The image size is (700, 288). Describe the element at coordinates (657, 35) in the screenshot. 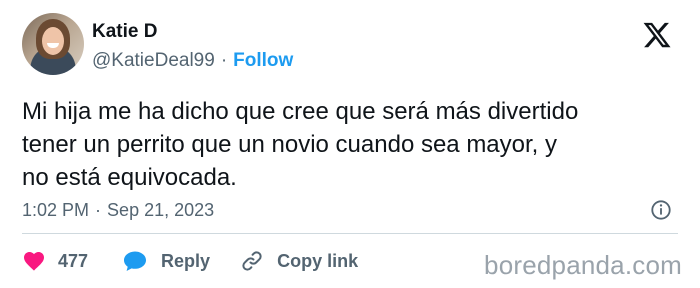

I see `x-logo-icon` at that location.